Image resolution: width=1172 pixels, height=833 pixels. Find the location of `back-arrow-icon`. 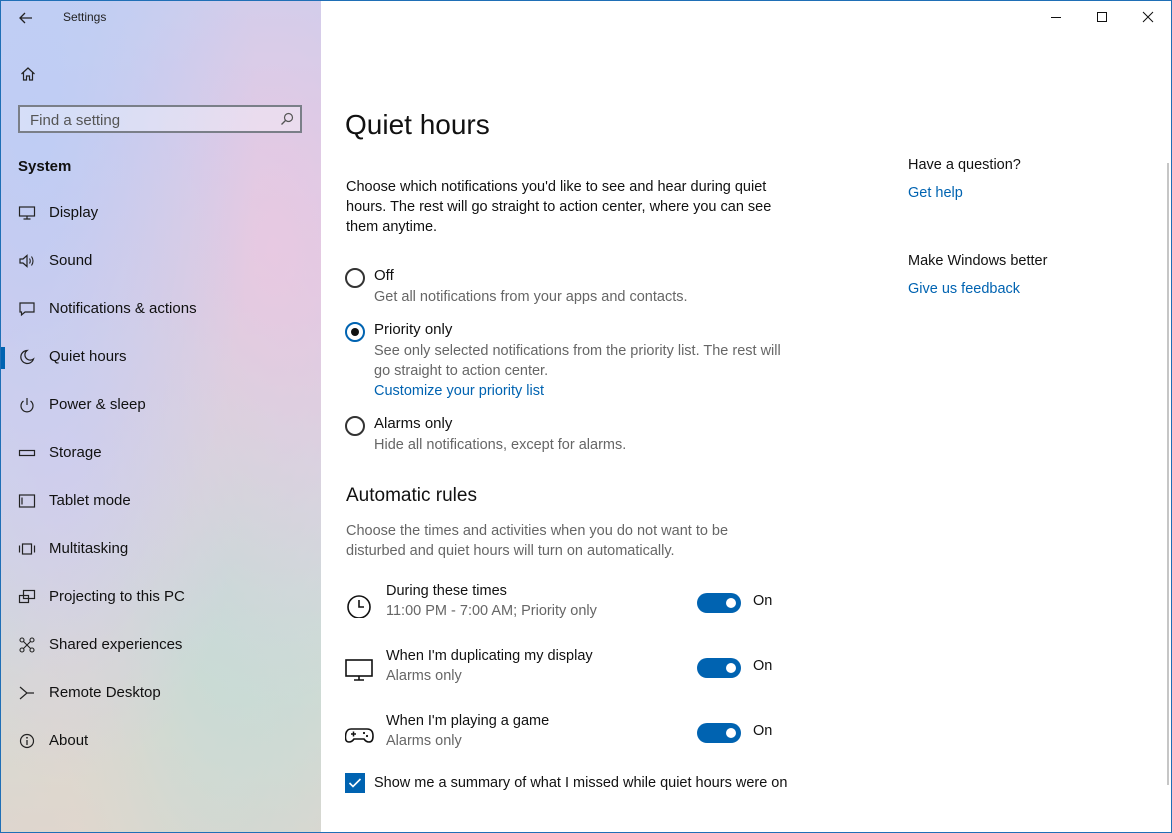

back-arrow-icon is located at coordinates (25, 18).